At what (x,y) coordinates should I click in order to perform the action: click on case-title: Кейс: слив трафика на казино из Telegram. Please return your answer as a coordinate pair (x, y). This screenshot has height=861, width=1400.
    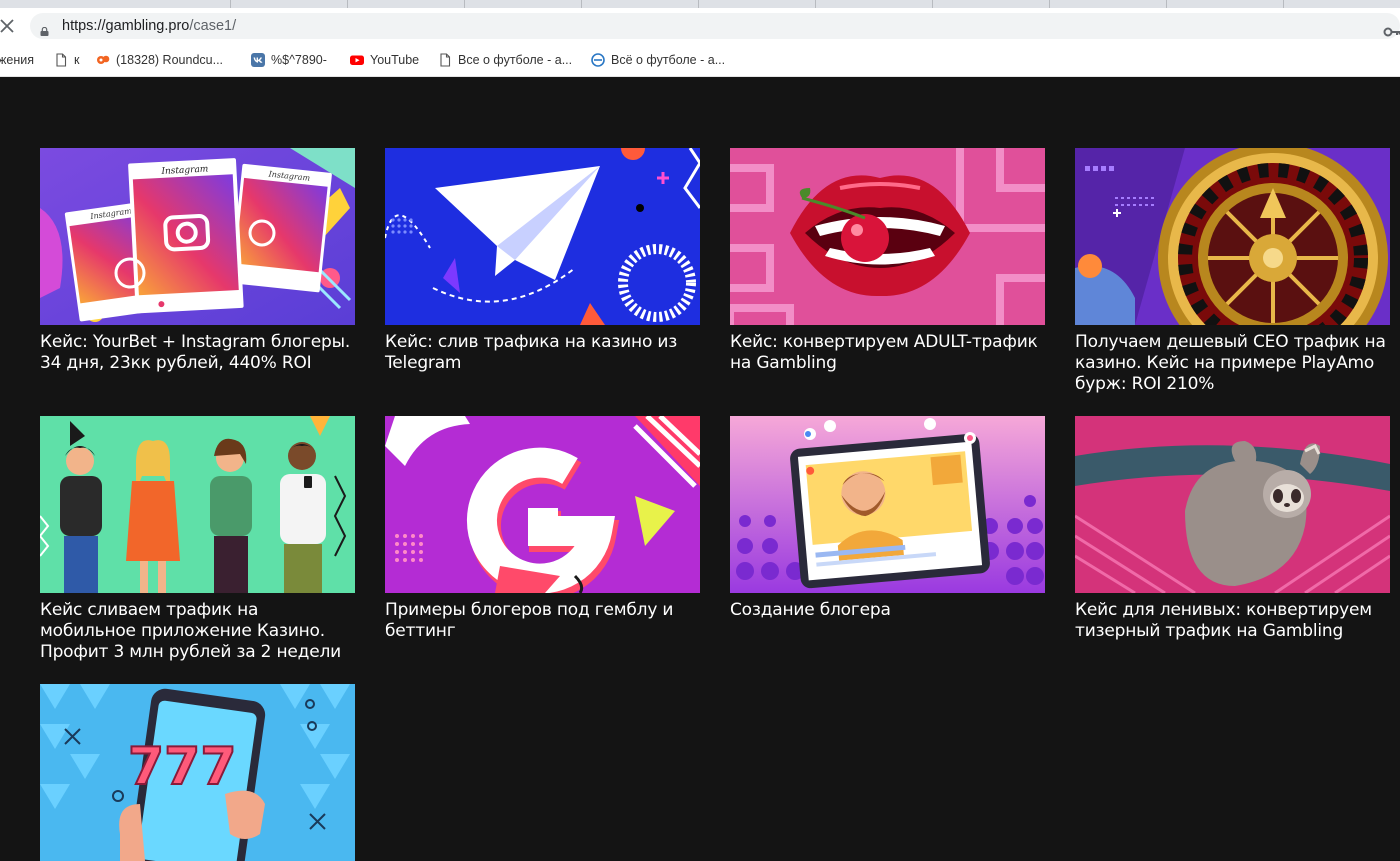
    Looking at the image, I should click on (542, 353).